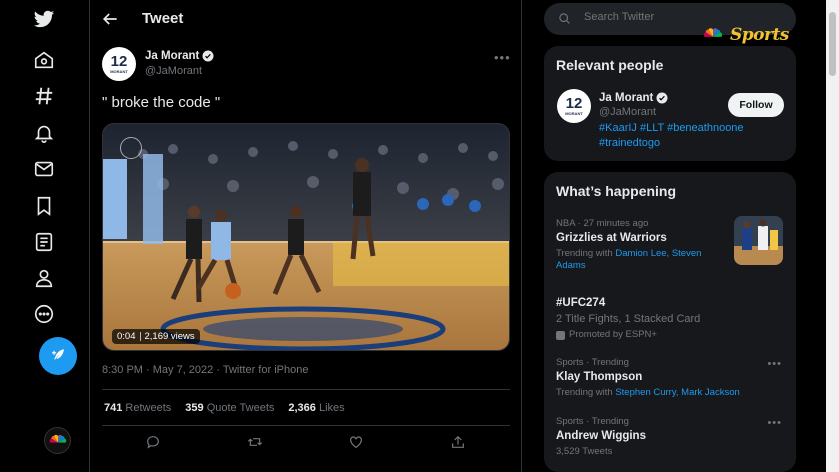 The image size is (839, 472). Describe the element at coordinates (316, 408) in the screenshot. I see `likes-stat: 2,366 Likes` at that location.